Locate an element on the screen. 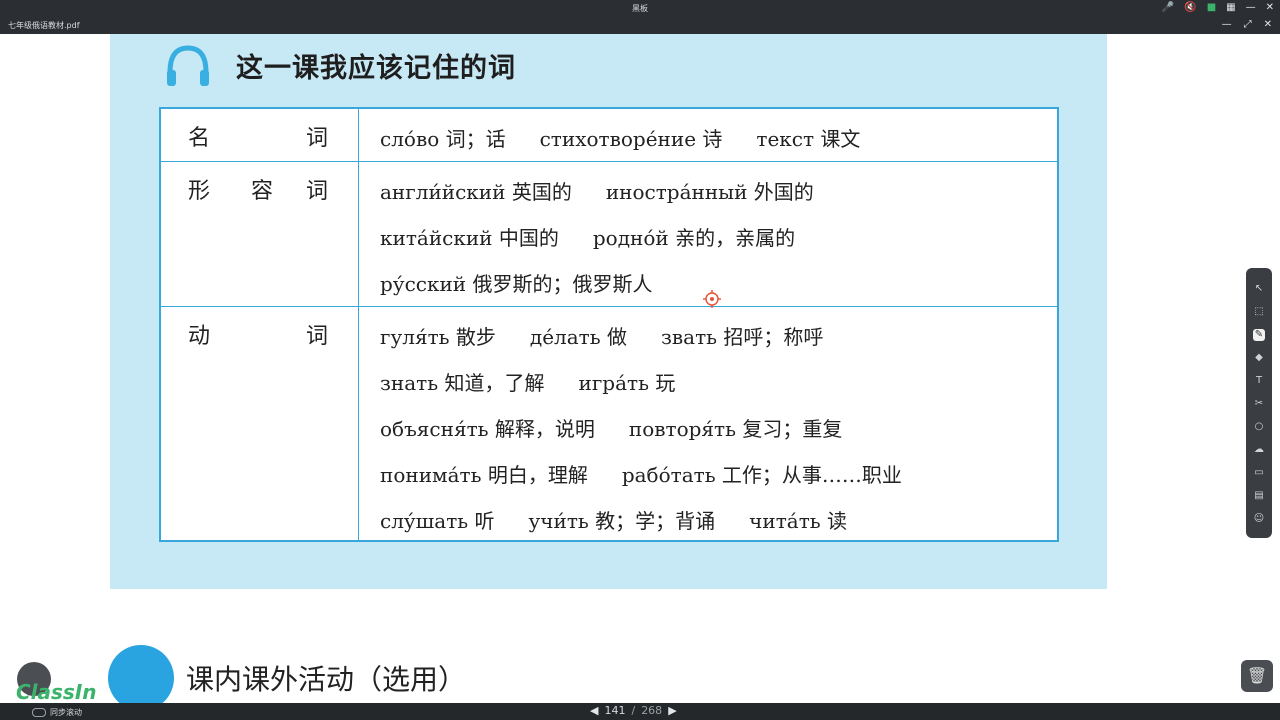  page-total: 268 is located at coordinates (652, 710).